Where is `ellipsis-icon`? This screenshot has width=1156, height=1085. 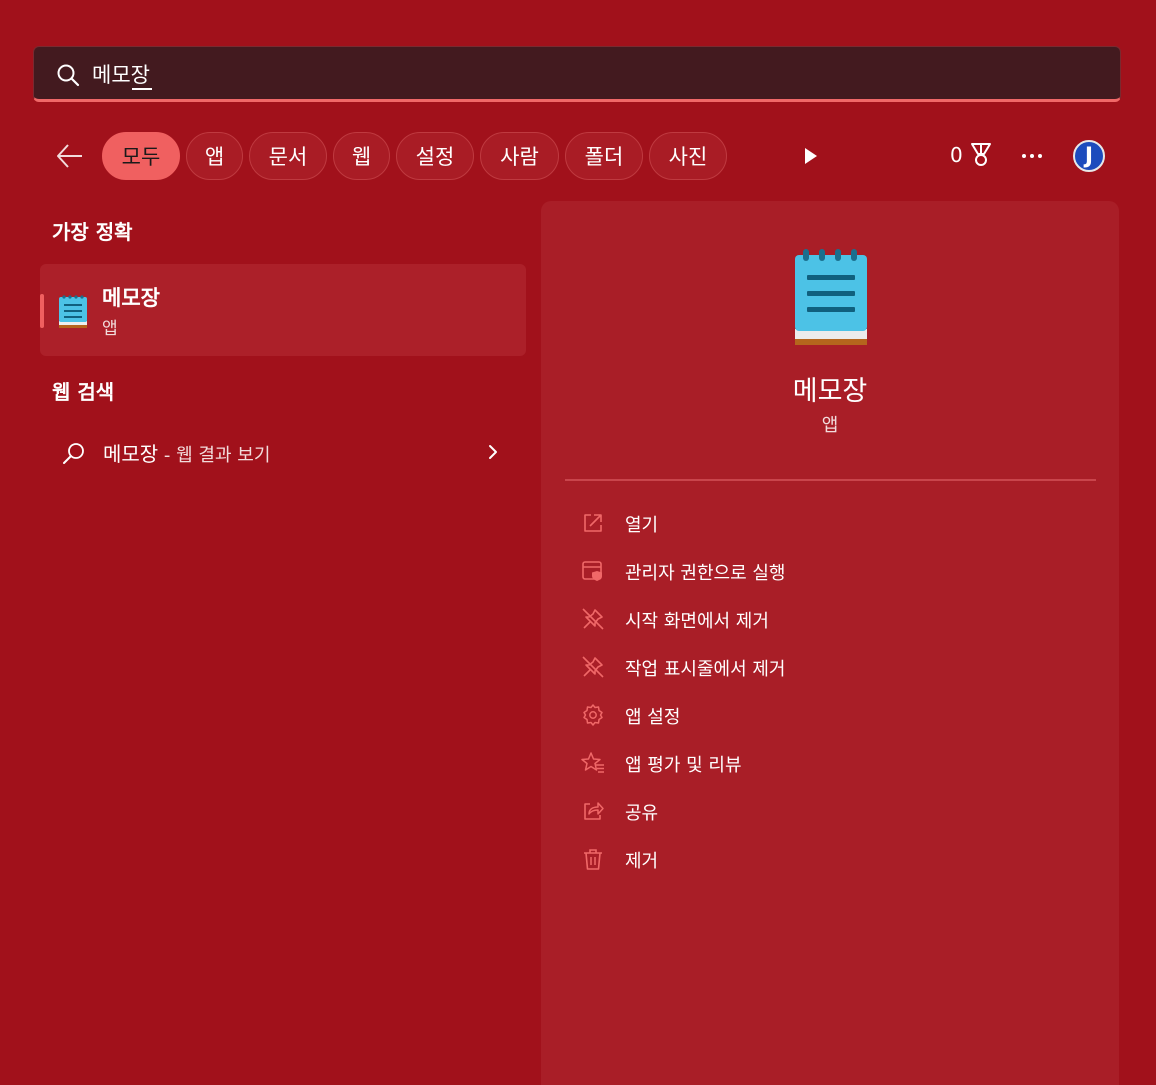 ellipsis-icon is located at coordinates (1032, 156).